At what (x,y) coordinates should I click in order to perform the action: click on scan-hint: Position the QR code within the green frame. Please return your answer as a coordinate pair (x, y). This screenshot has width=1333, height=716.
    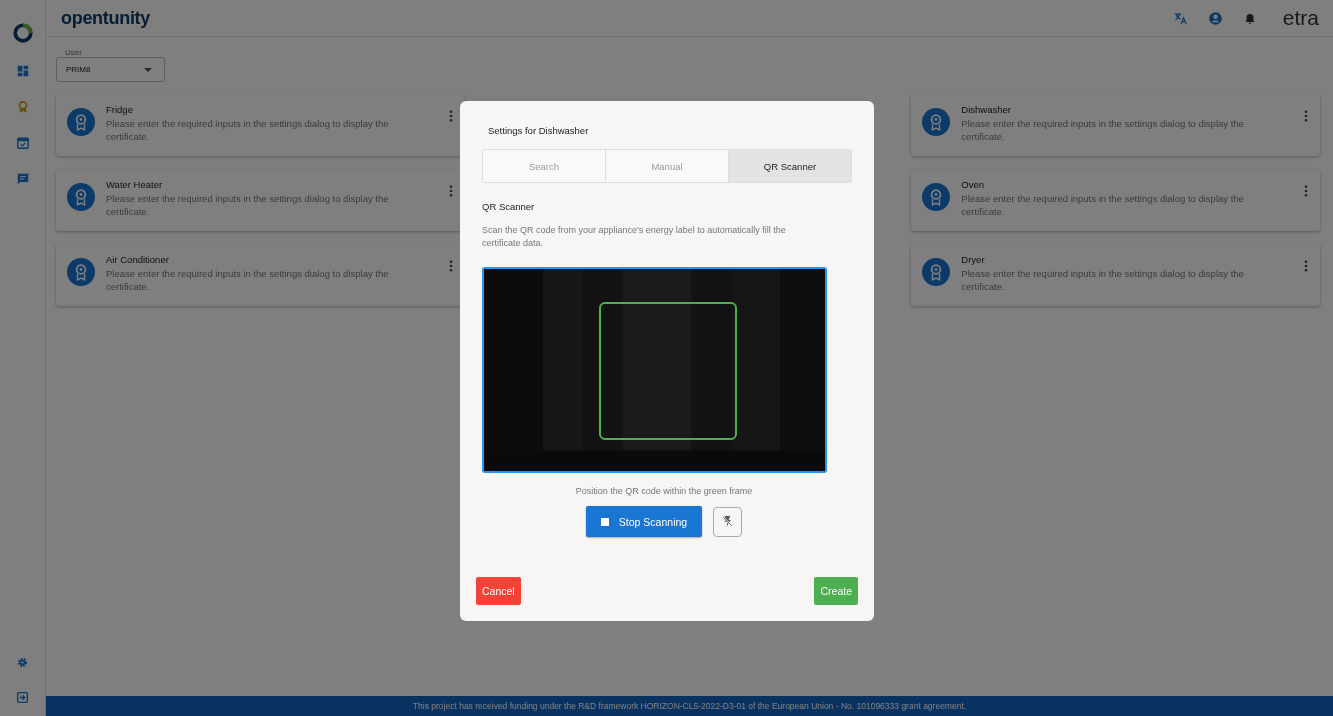
    Looking at the image, I should click on (664, 491).